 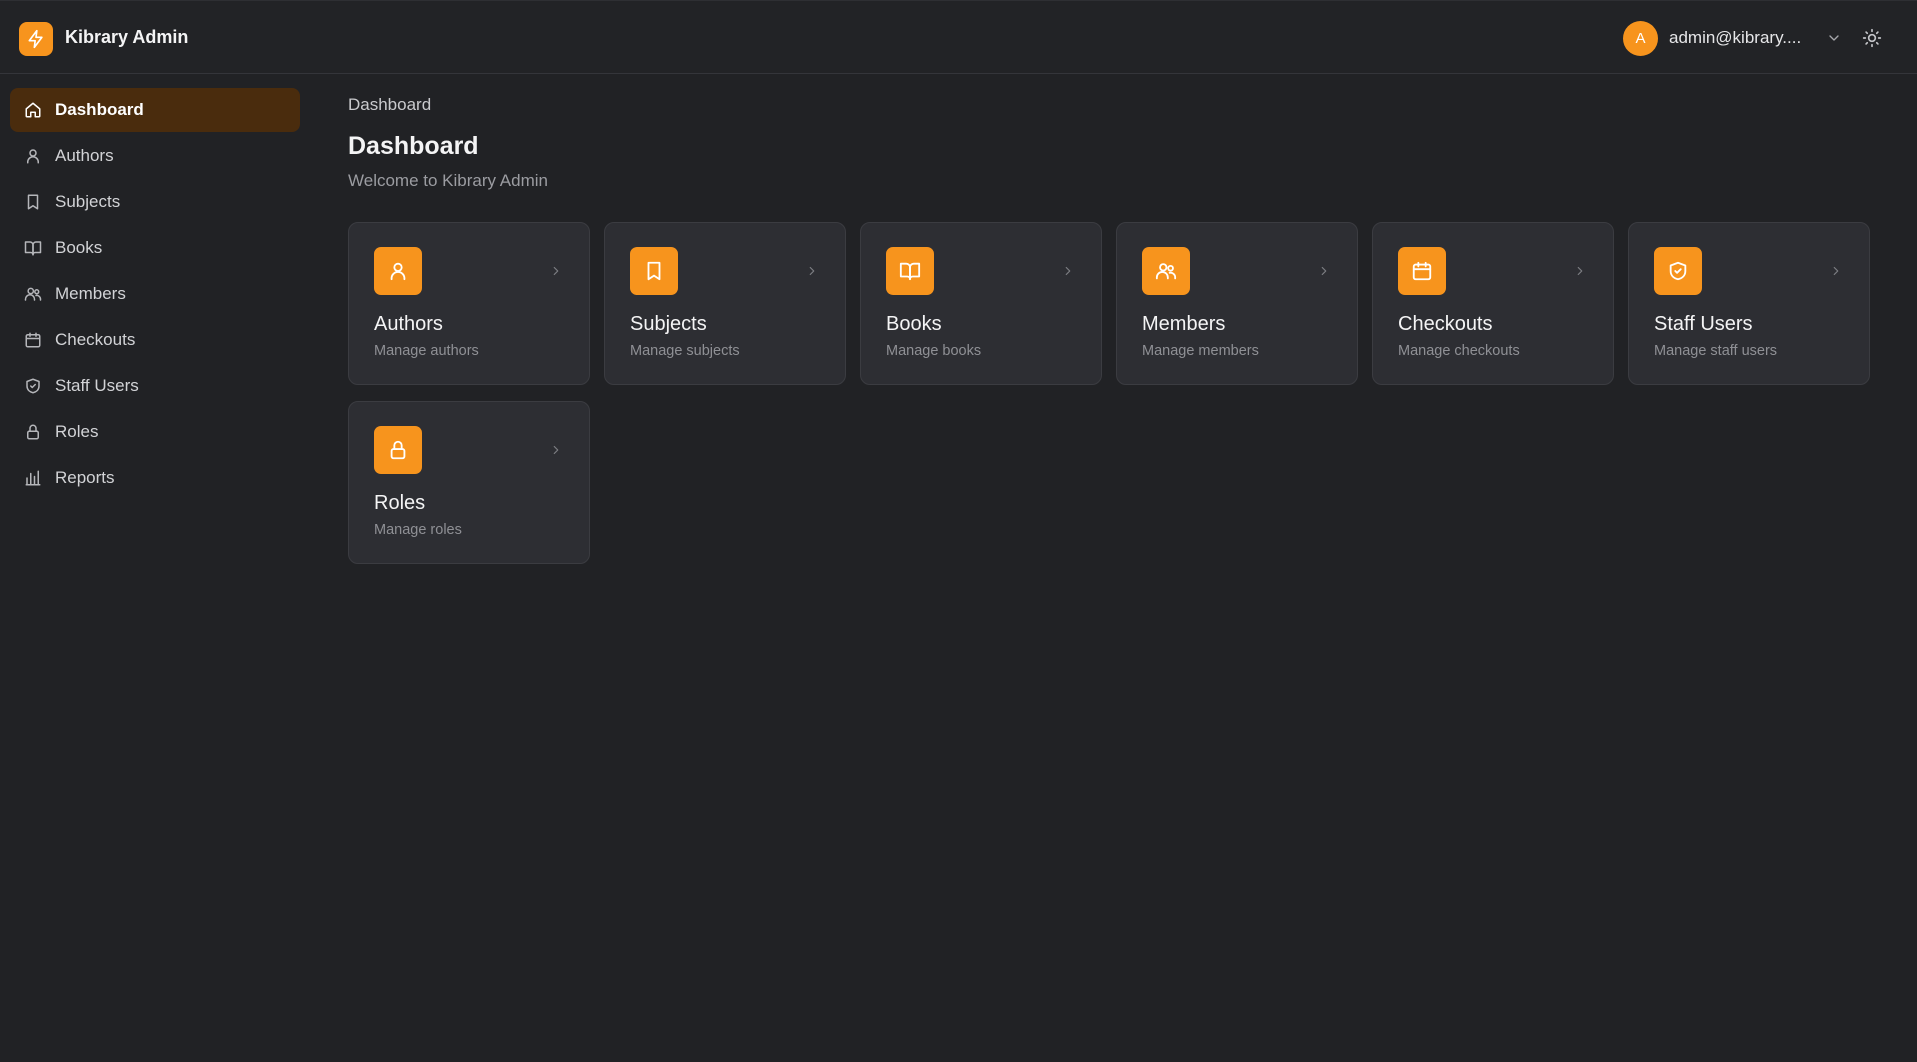 I want to click on sidebar-item-roles: Roles, so click(x=155, y=432).